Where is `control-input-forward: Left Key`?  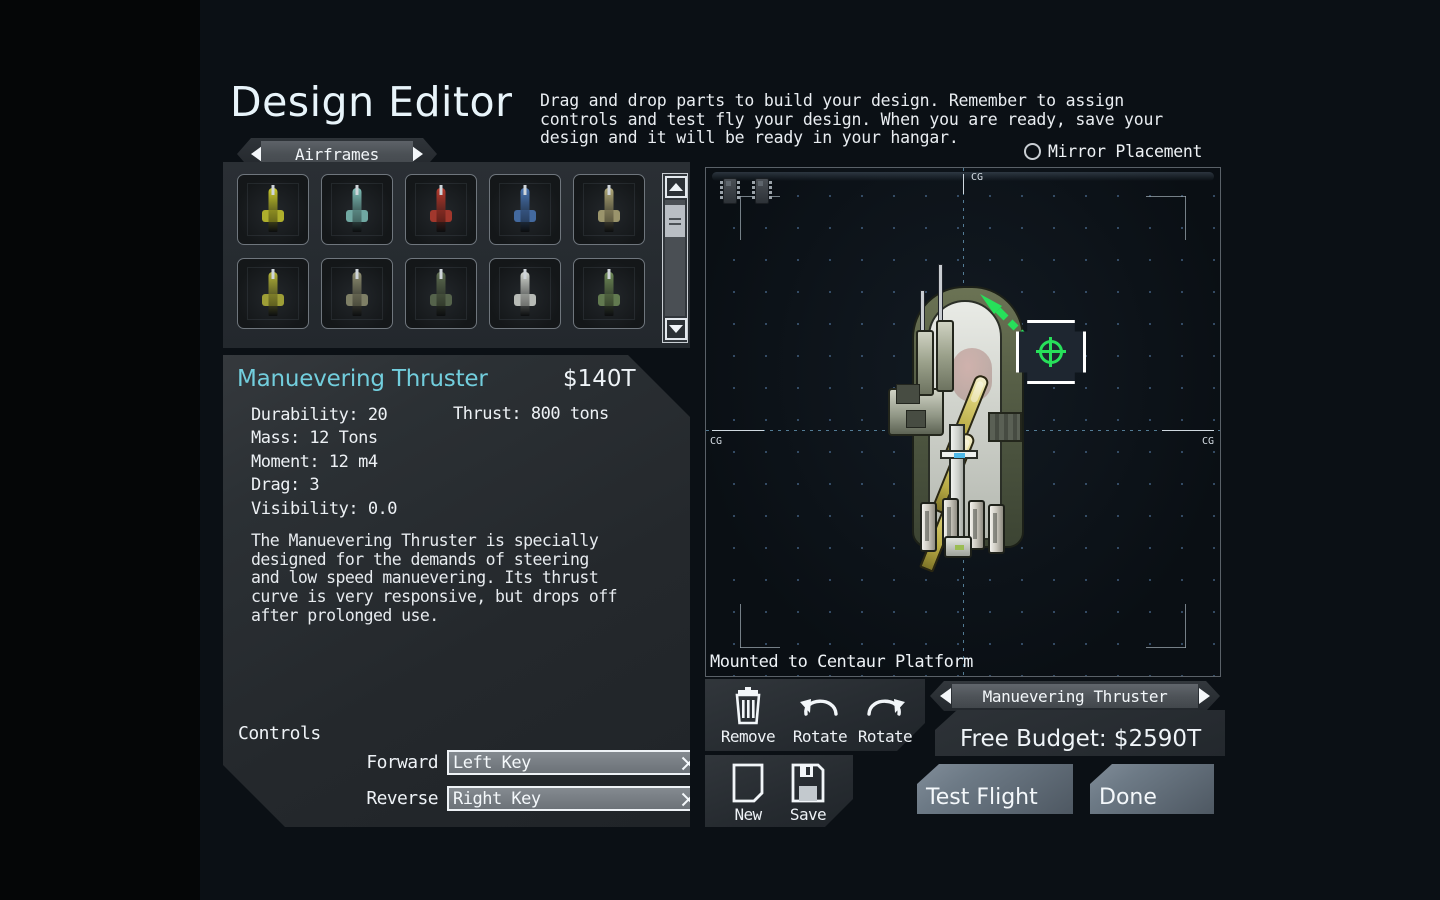
control-input-forward: Left Key is located at coordinates (568, 762).